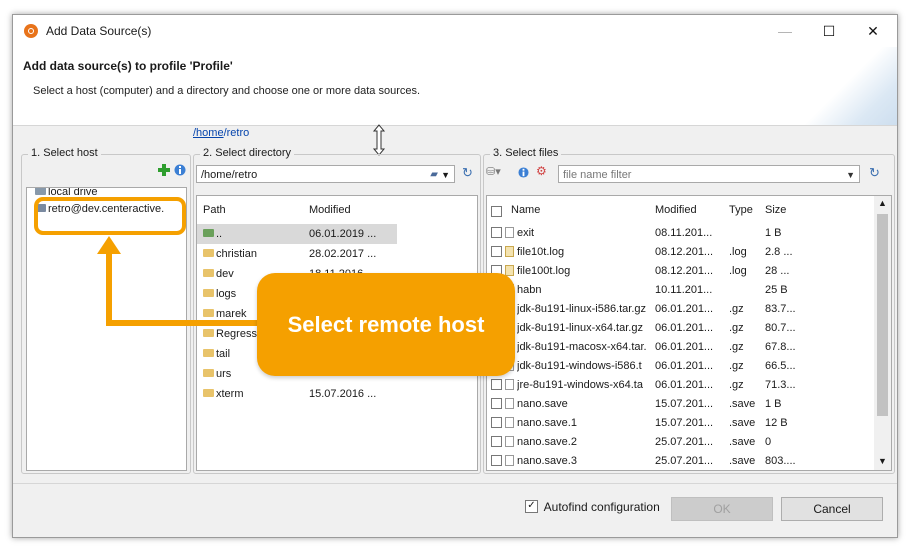  I want to click on autofind-checkbox: ✓ Autofind configuration, so click(592, 507).